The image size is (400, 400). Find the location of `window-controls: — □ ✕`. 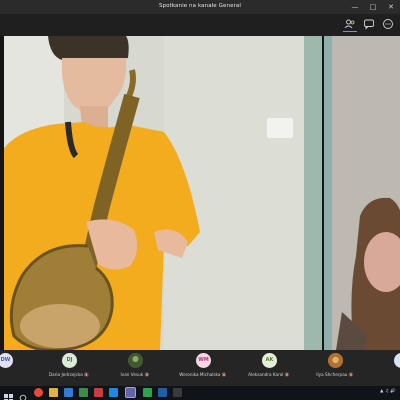

window-controls: — □ ✕ is located at coordinates (373, 7).